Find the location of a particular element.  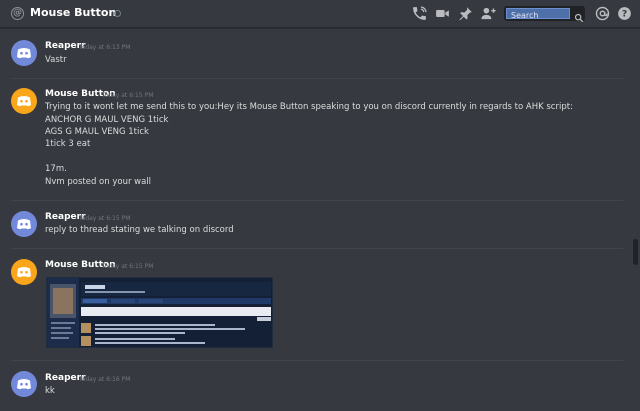

search-icon is located at coordinates (579, 15).